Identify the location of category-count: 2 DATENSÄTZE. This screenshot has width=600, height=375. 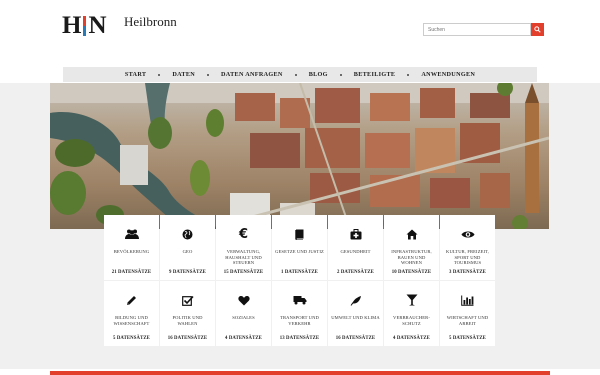
(355, 272).